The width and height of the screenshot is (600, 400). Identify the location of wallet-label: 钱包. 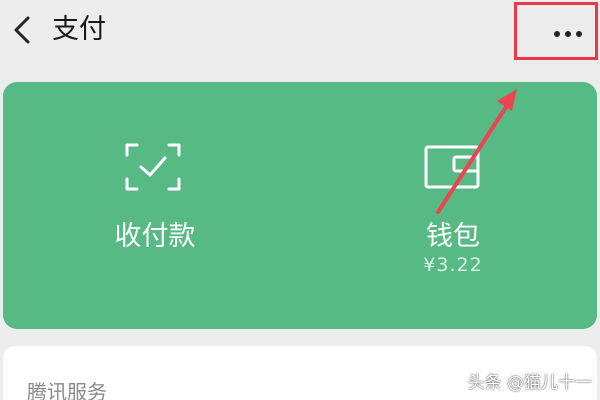
(453, 236).